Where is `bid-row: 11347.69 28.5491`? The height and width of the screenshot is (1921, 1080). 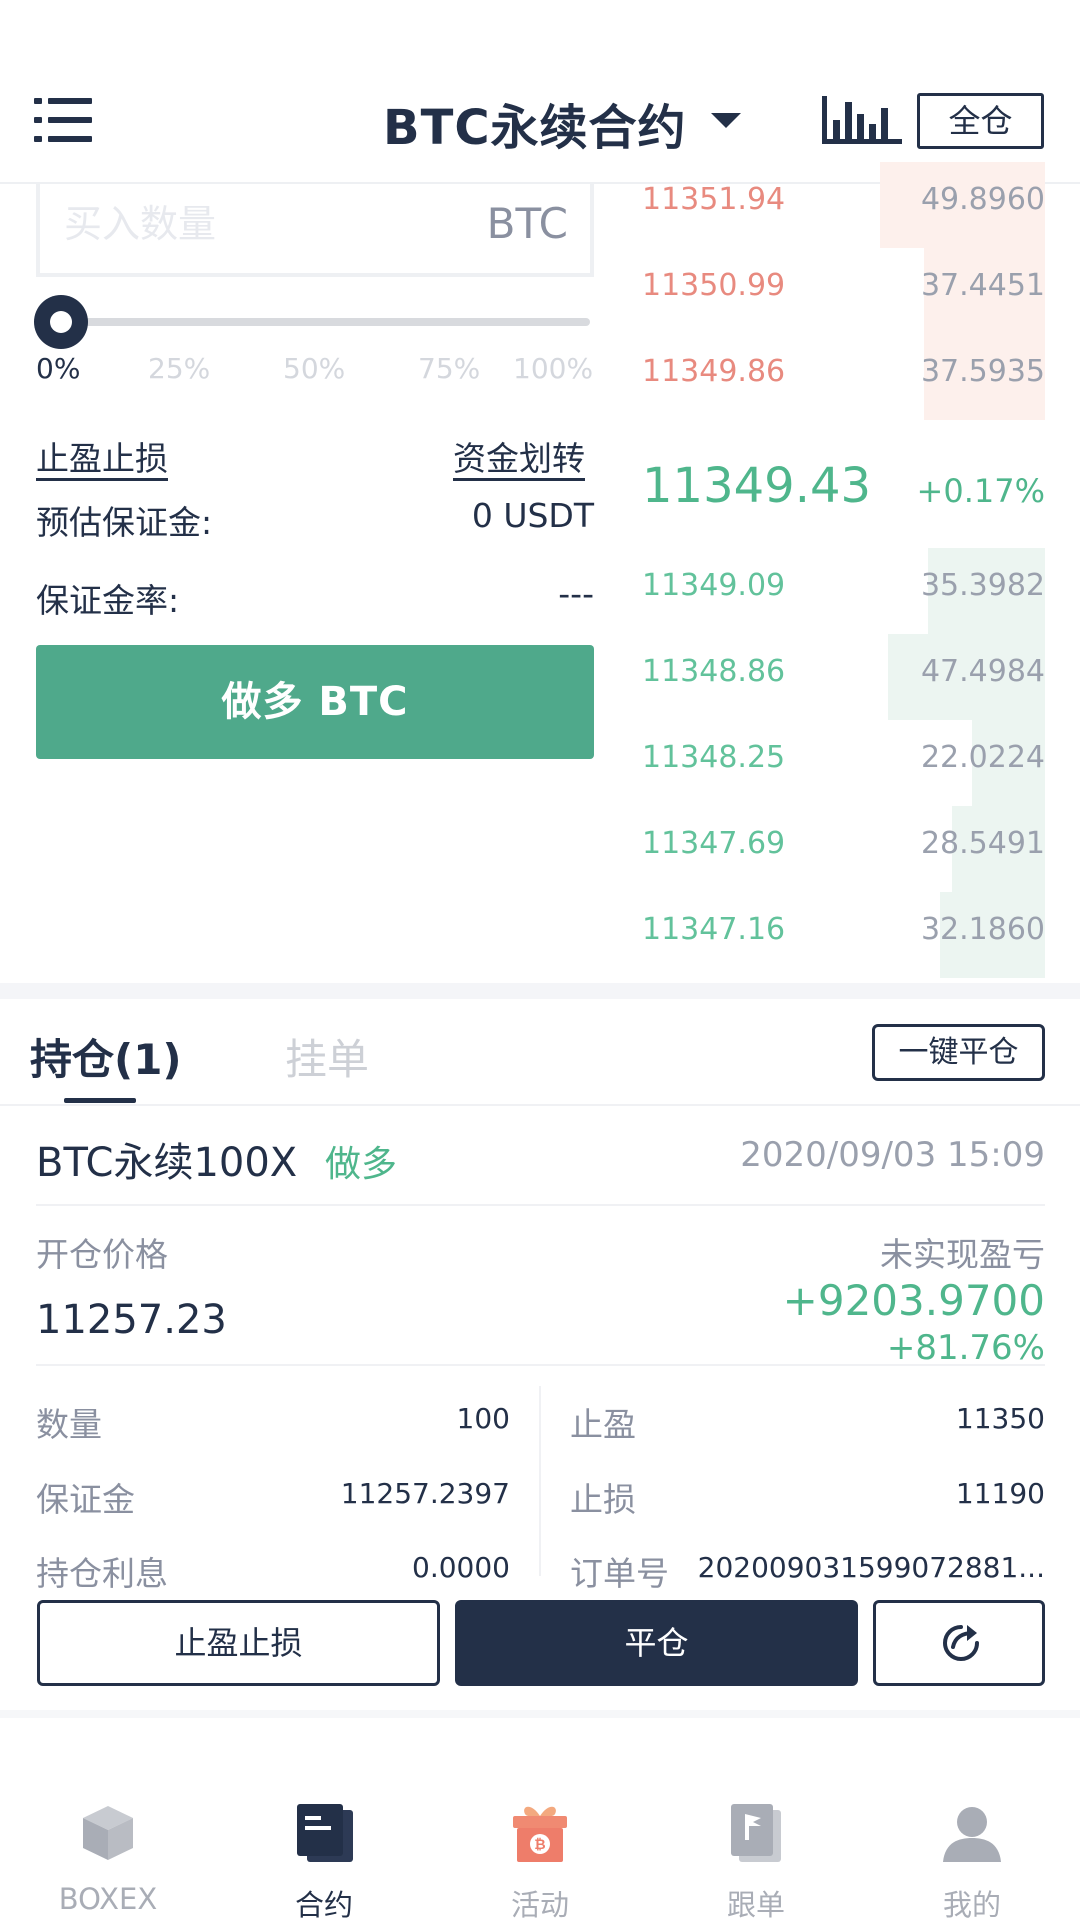 bid-row: 11347.69 28.5491 is located at coordinates (843, 849).